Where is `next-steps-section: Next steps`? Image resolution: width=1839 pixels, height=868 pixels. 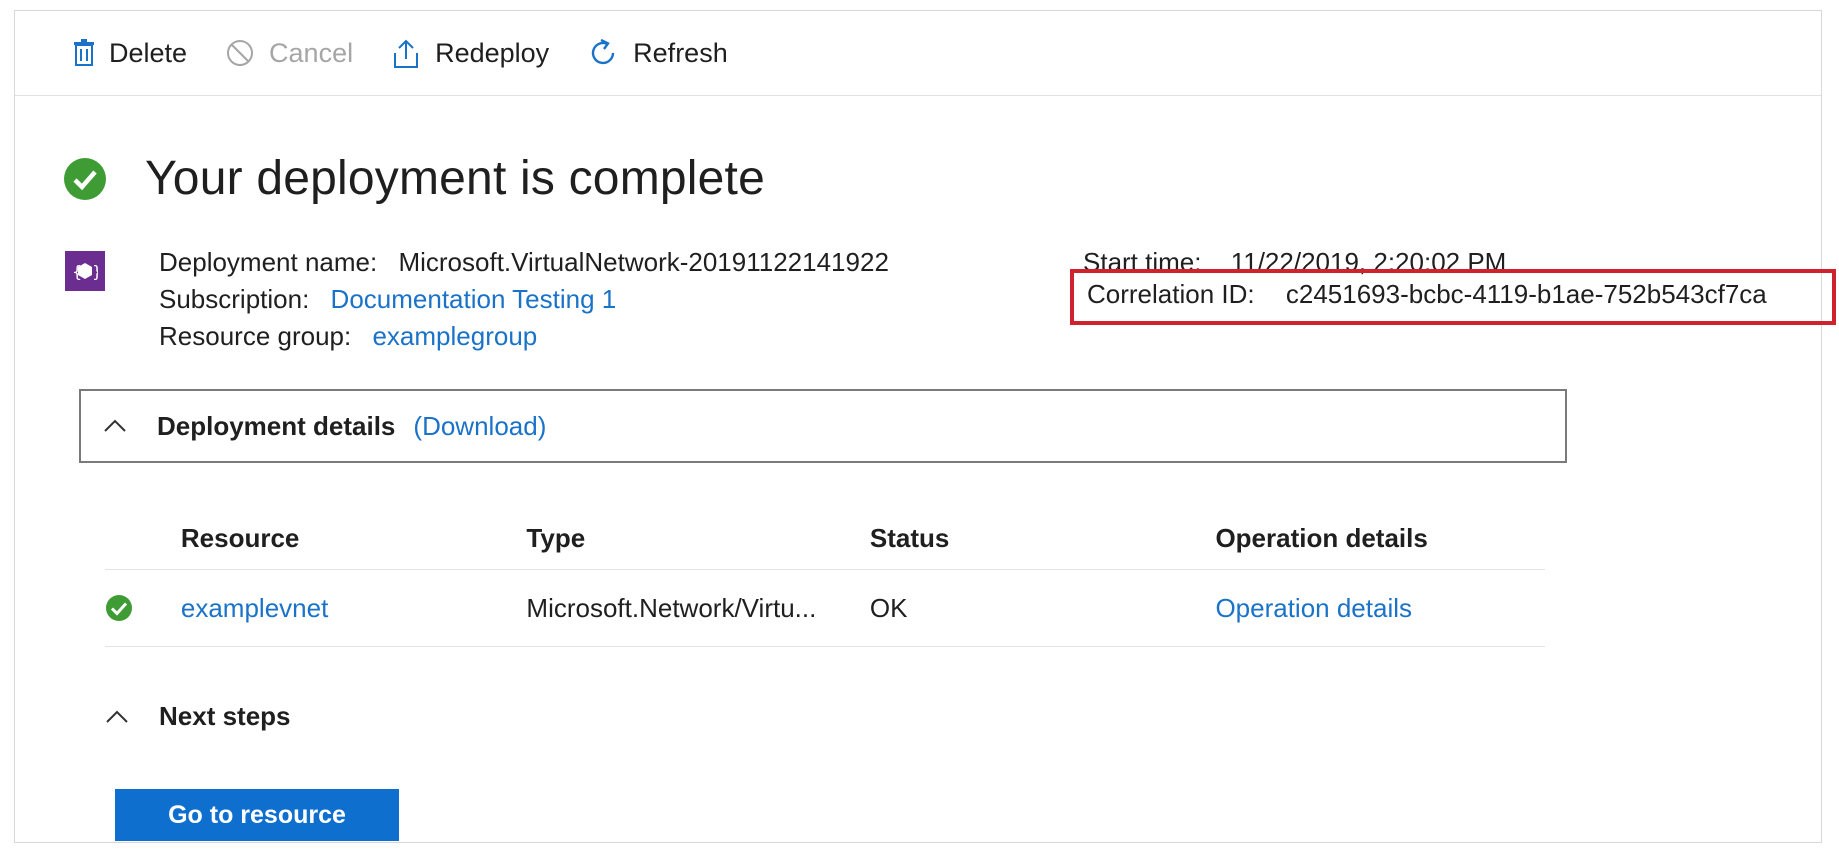
next-steps-section: Next steps is located at coordinates (198, 716).